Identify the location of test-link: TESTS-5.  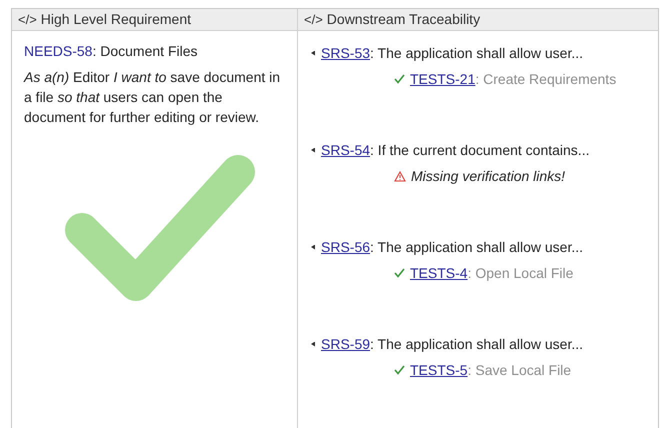
(439, 370).